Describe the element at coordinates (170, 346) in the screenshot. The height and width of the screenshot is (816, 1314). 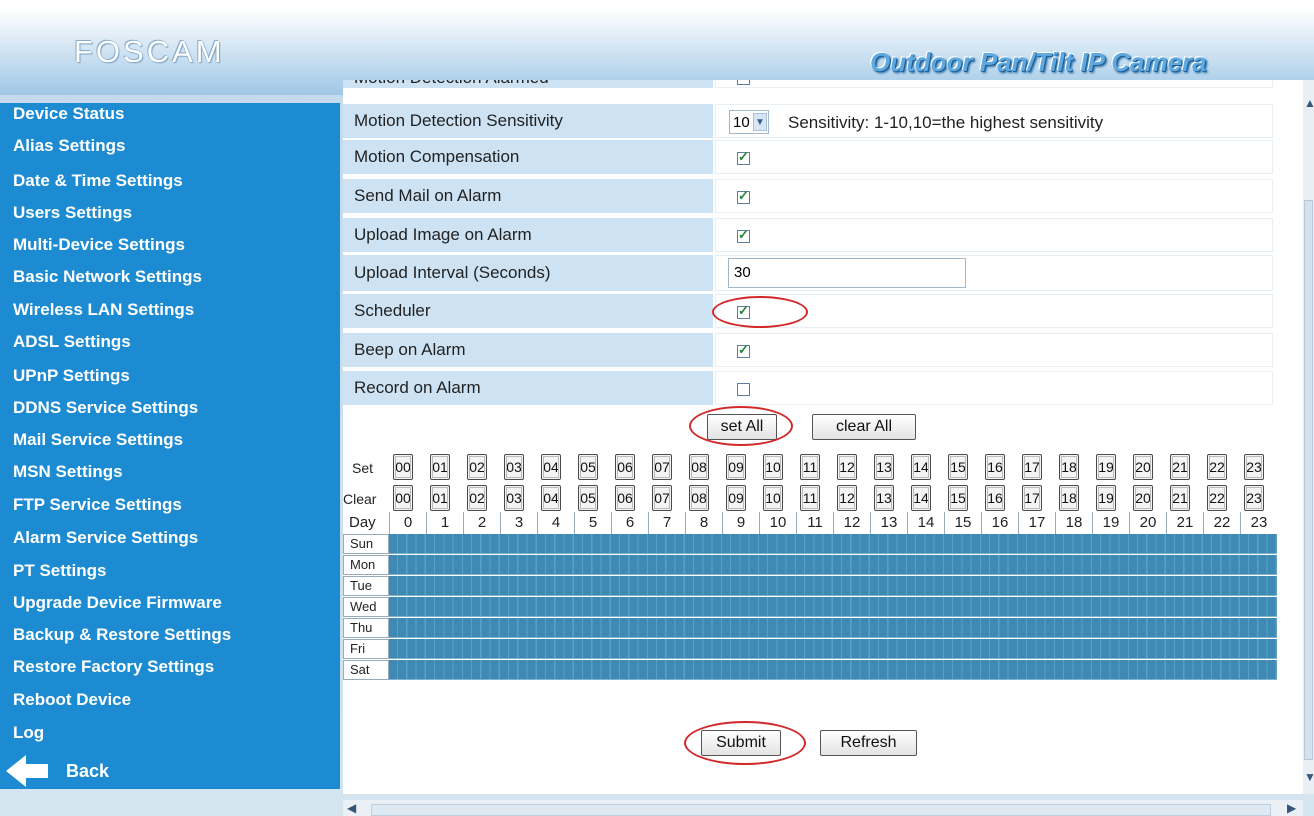
I see `sidebar-item-adsl-settings: ADSL Settings` at that location.